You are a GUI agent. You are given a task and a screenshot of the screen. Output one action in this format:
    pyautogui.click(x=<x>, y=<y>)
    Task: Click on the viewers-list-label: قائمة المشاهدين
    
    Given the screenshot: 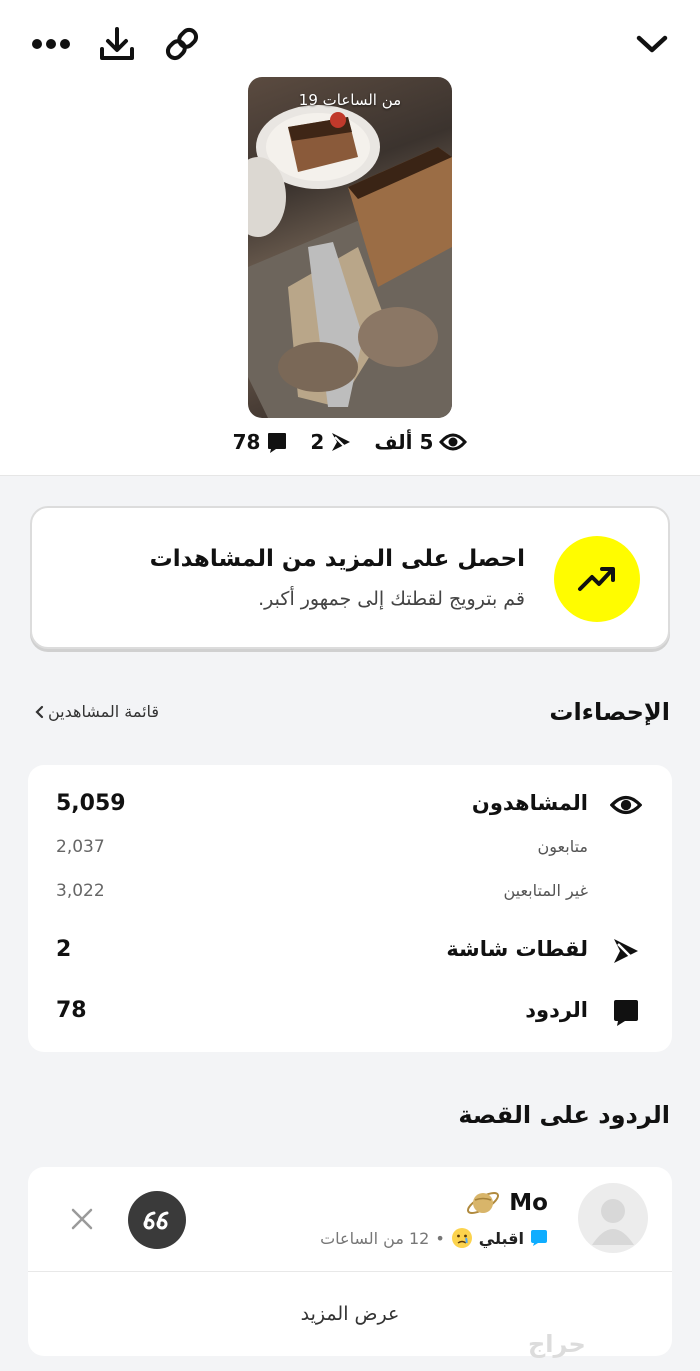 What is the action you would take?
    pyautogui.click(x=104, y=711)
    